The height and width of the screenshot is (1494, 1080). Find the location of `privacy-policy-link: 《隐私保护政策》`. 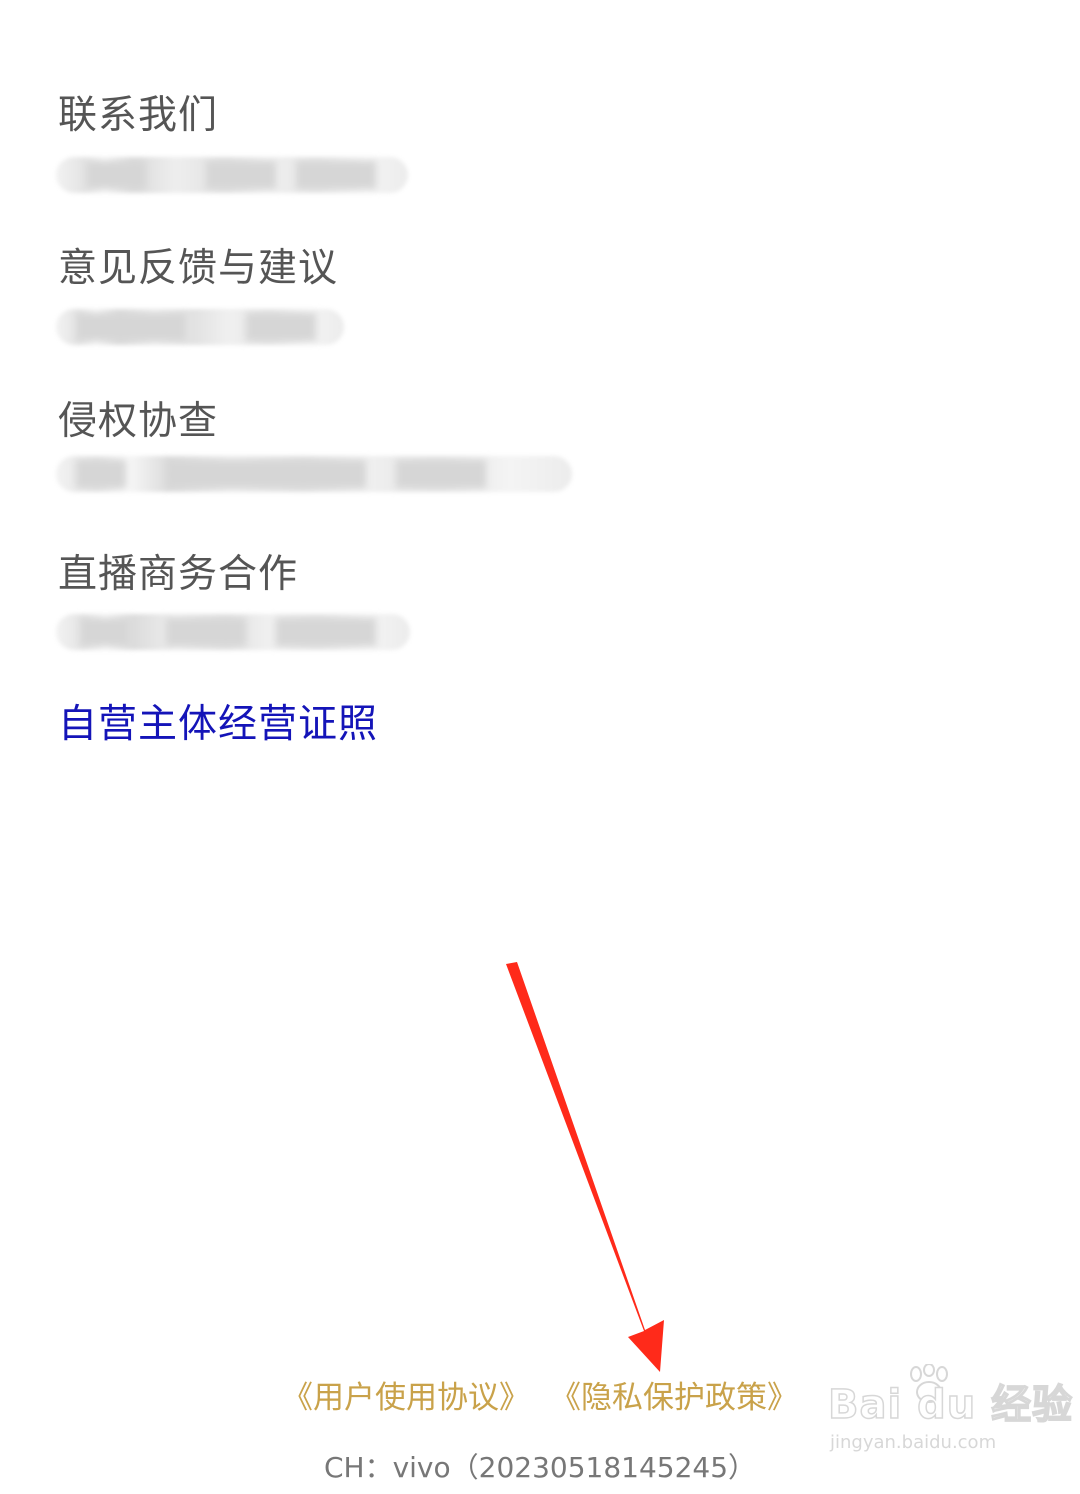

privacy-policy-link: 《隐私保护政策》 is located at coordinates (674, 1398).